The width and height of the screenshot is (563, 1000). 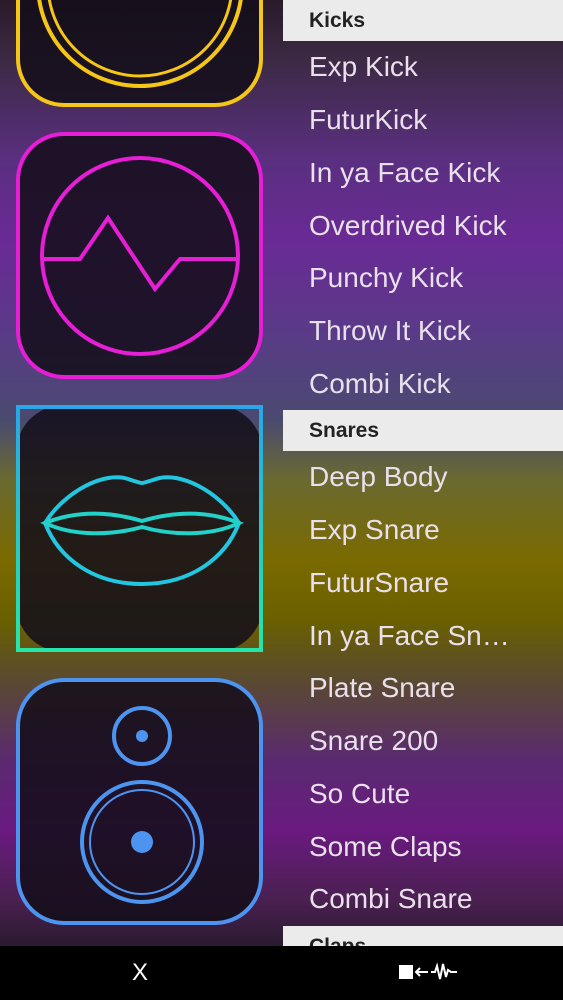 What do you see at coordinates (433, 847) in the screenshot?
I see `list-item: Some Claps` at bounding box center [433, 847].